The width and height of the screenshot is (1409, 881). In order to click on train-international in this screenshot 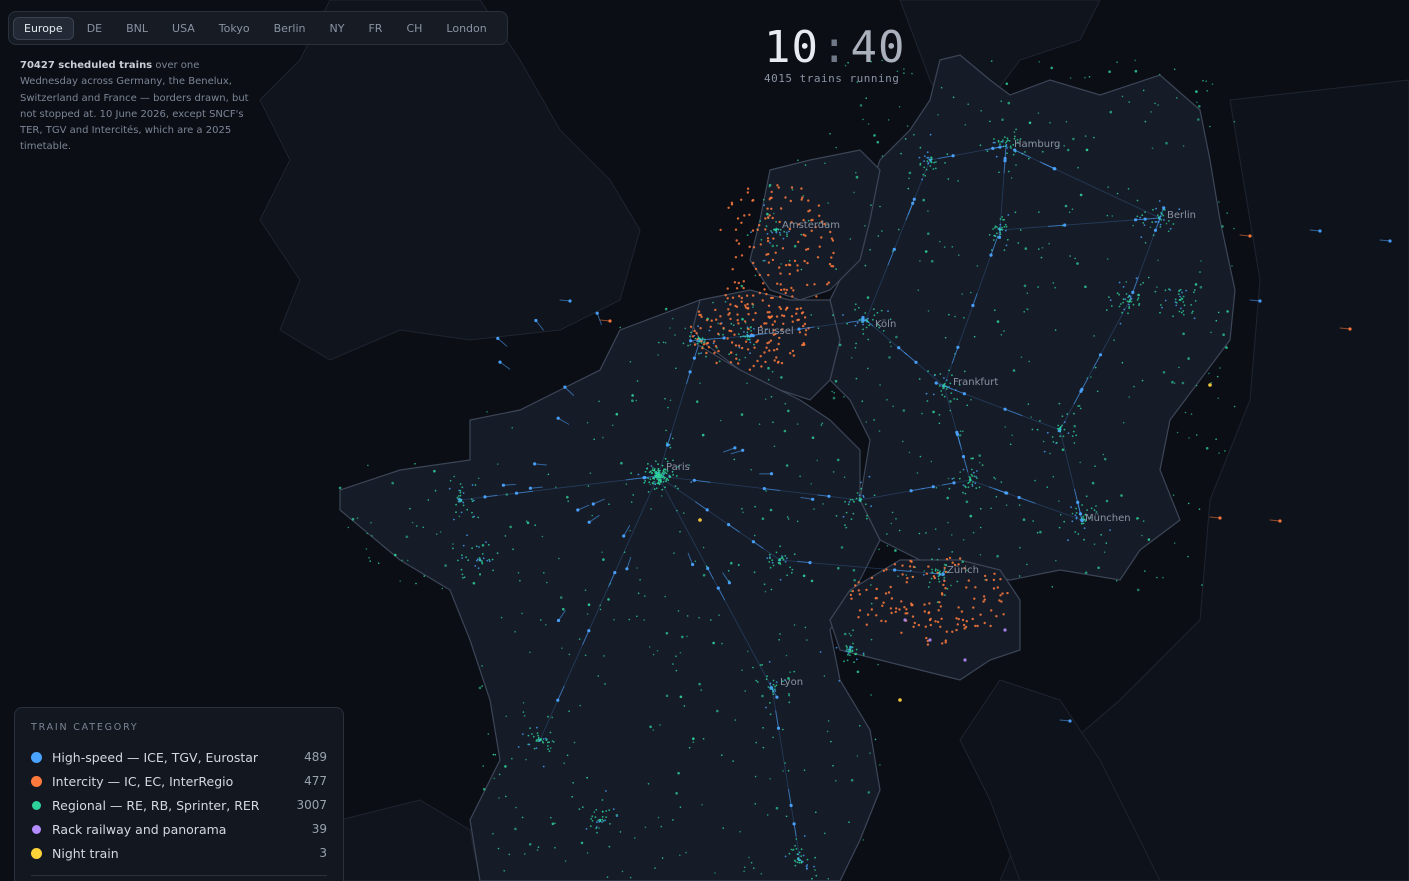, I will do `click(570, 301)`.